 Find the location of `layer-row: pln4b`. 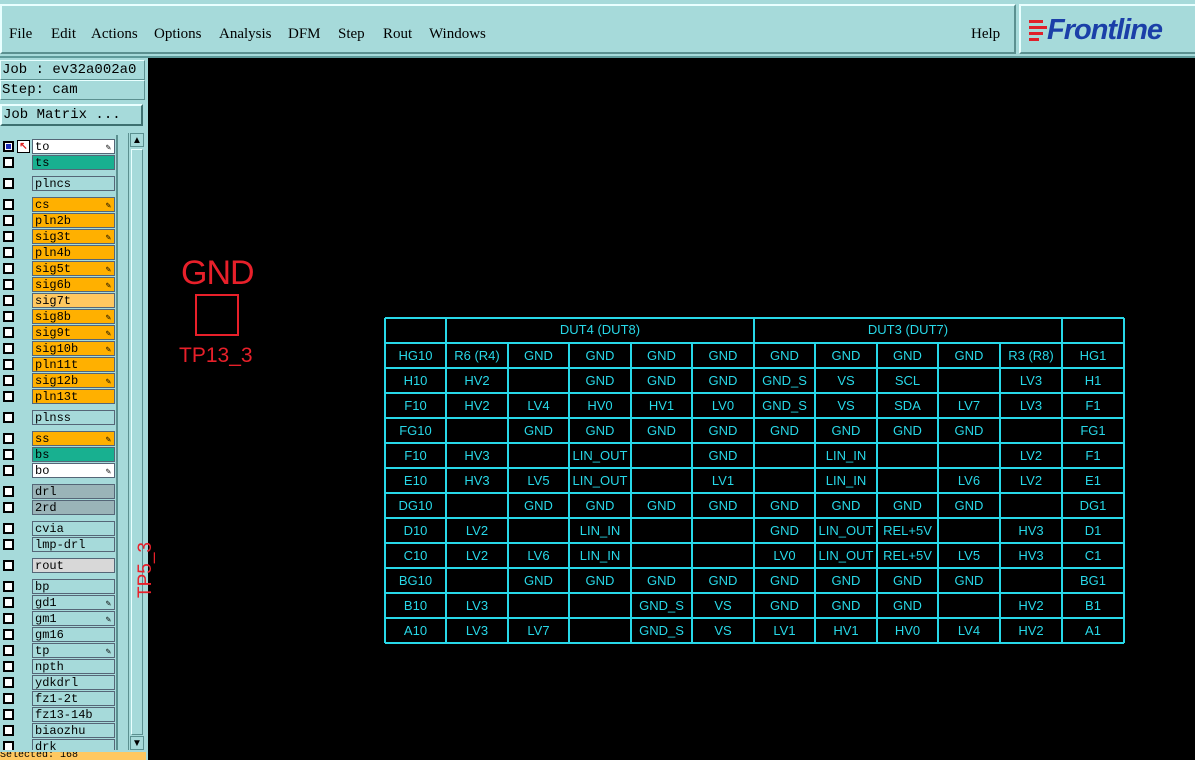

layer-row: pln4b is located at coordinates (58, 252).